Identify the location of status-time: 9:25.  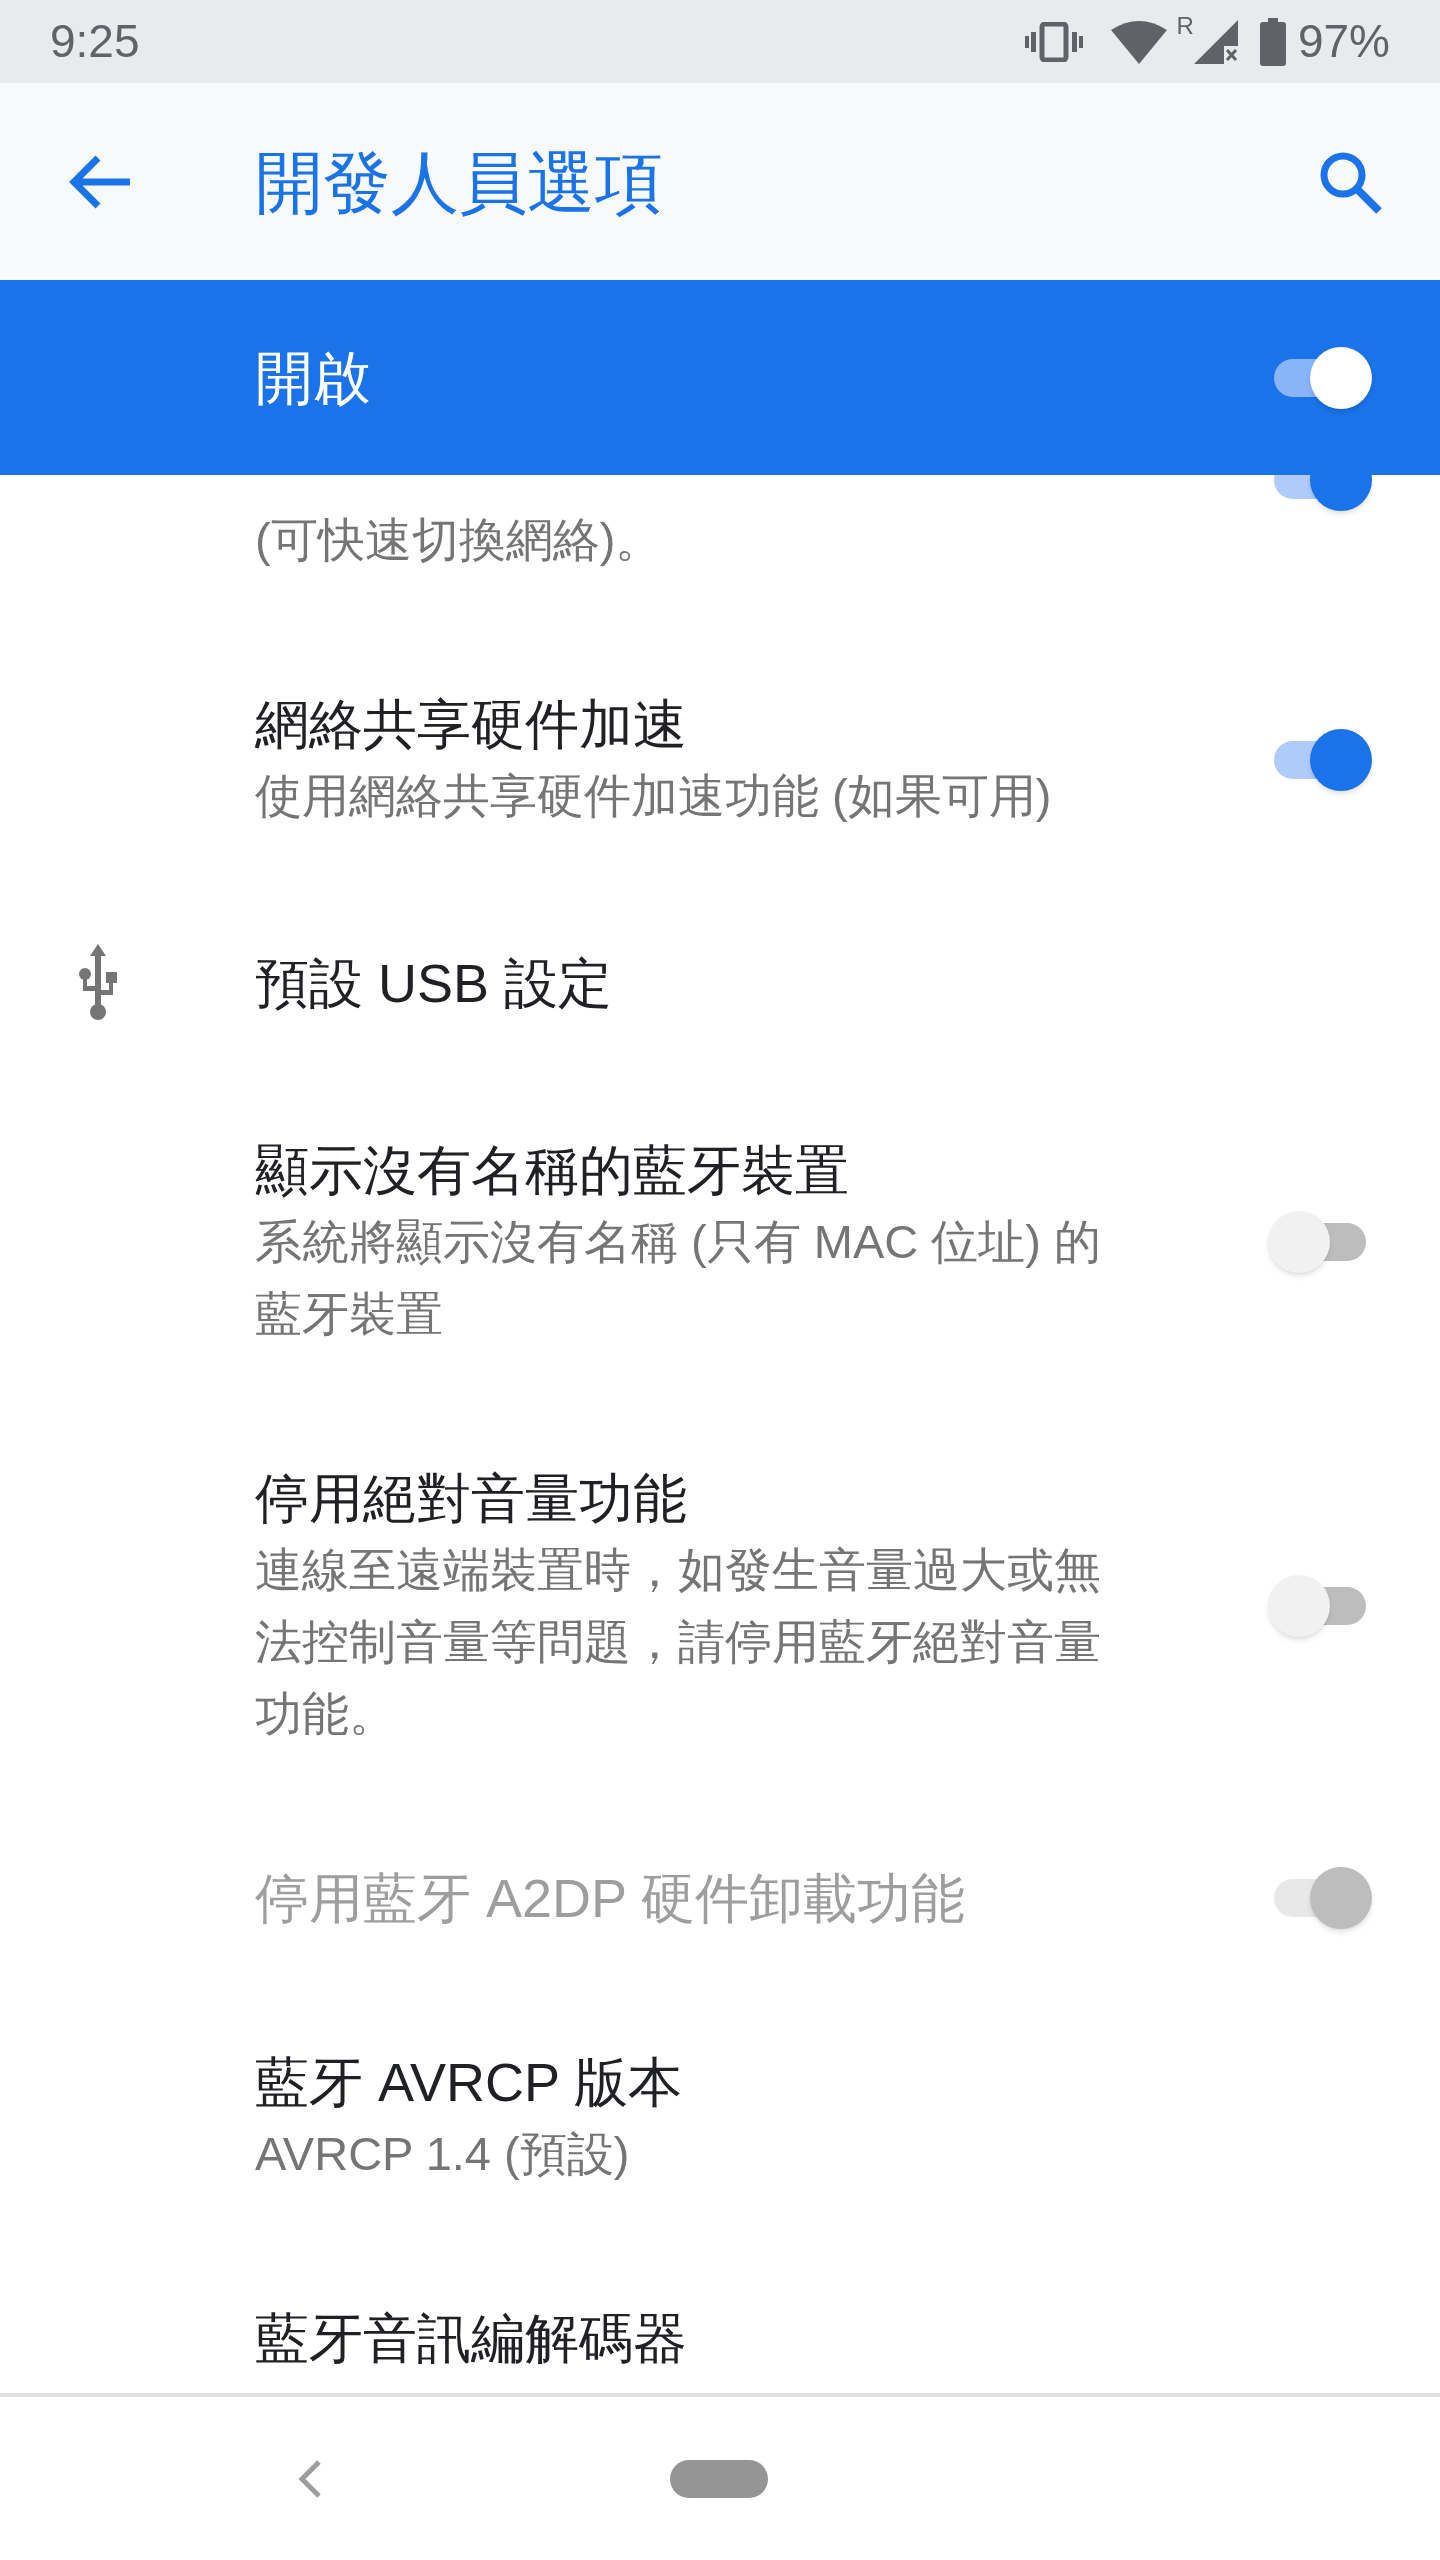
(95, 41).